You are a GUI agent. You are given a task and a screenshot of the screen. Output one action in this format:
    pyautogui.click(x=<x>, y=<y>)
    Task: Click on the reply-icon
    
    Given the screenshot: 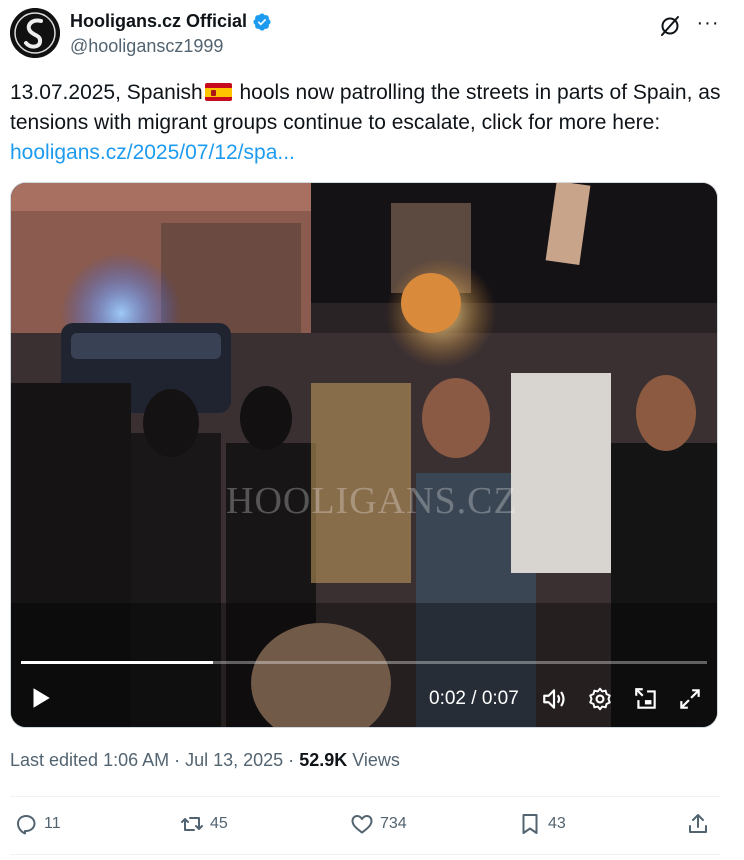 What is the action you would take?
    pyautogui.click(x=26, y=825)
    